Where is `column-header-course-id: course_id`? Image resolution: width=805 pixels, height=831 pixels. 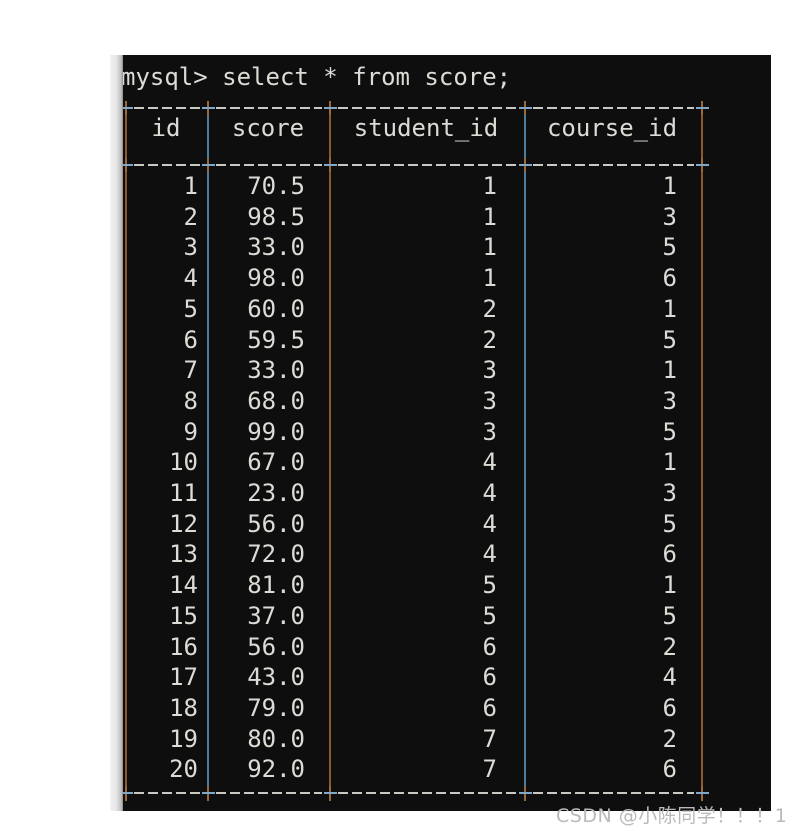
column-header-course-id: course_id is located at coordinates (612, 128).